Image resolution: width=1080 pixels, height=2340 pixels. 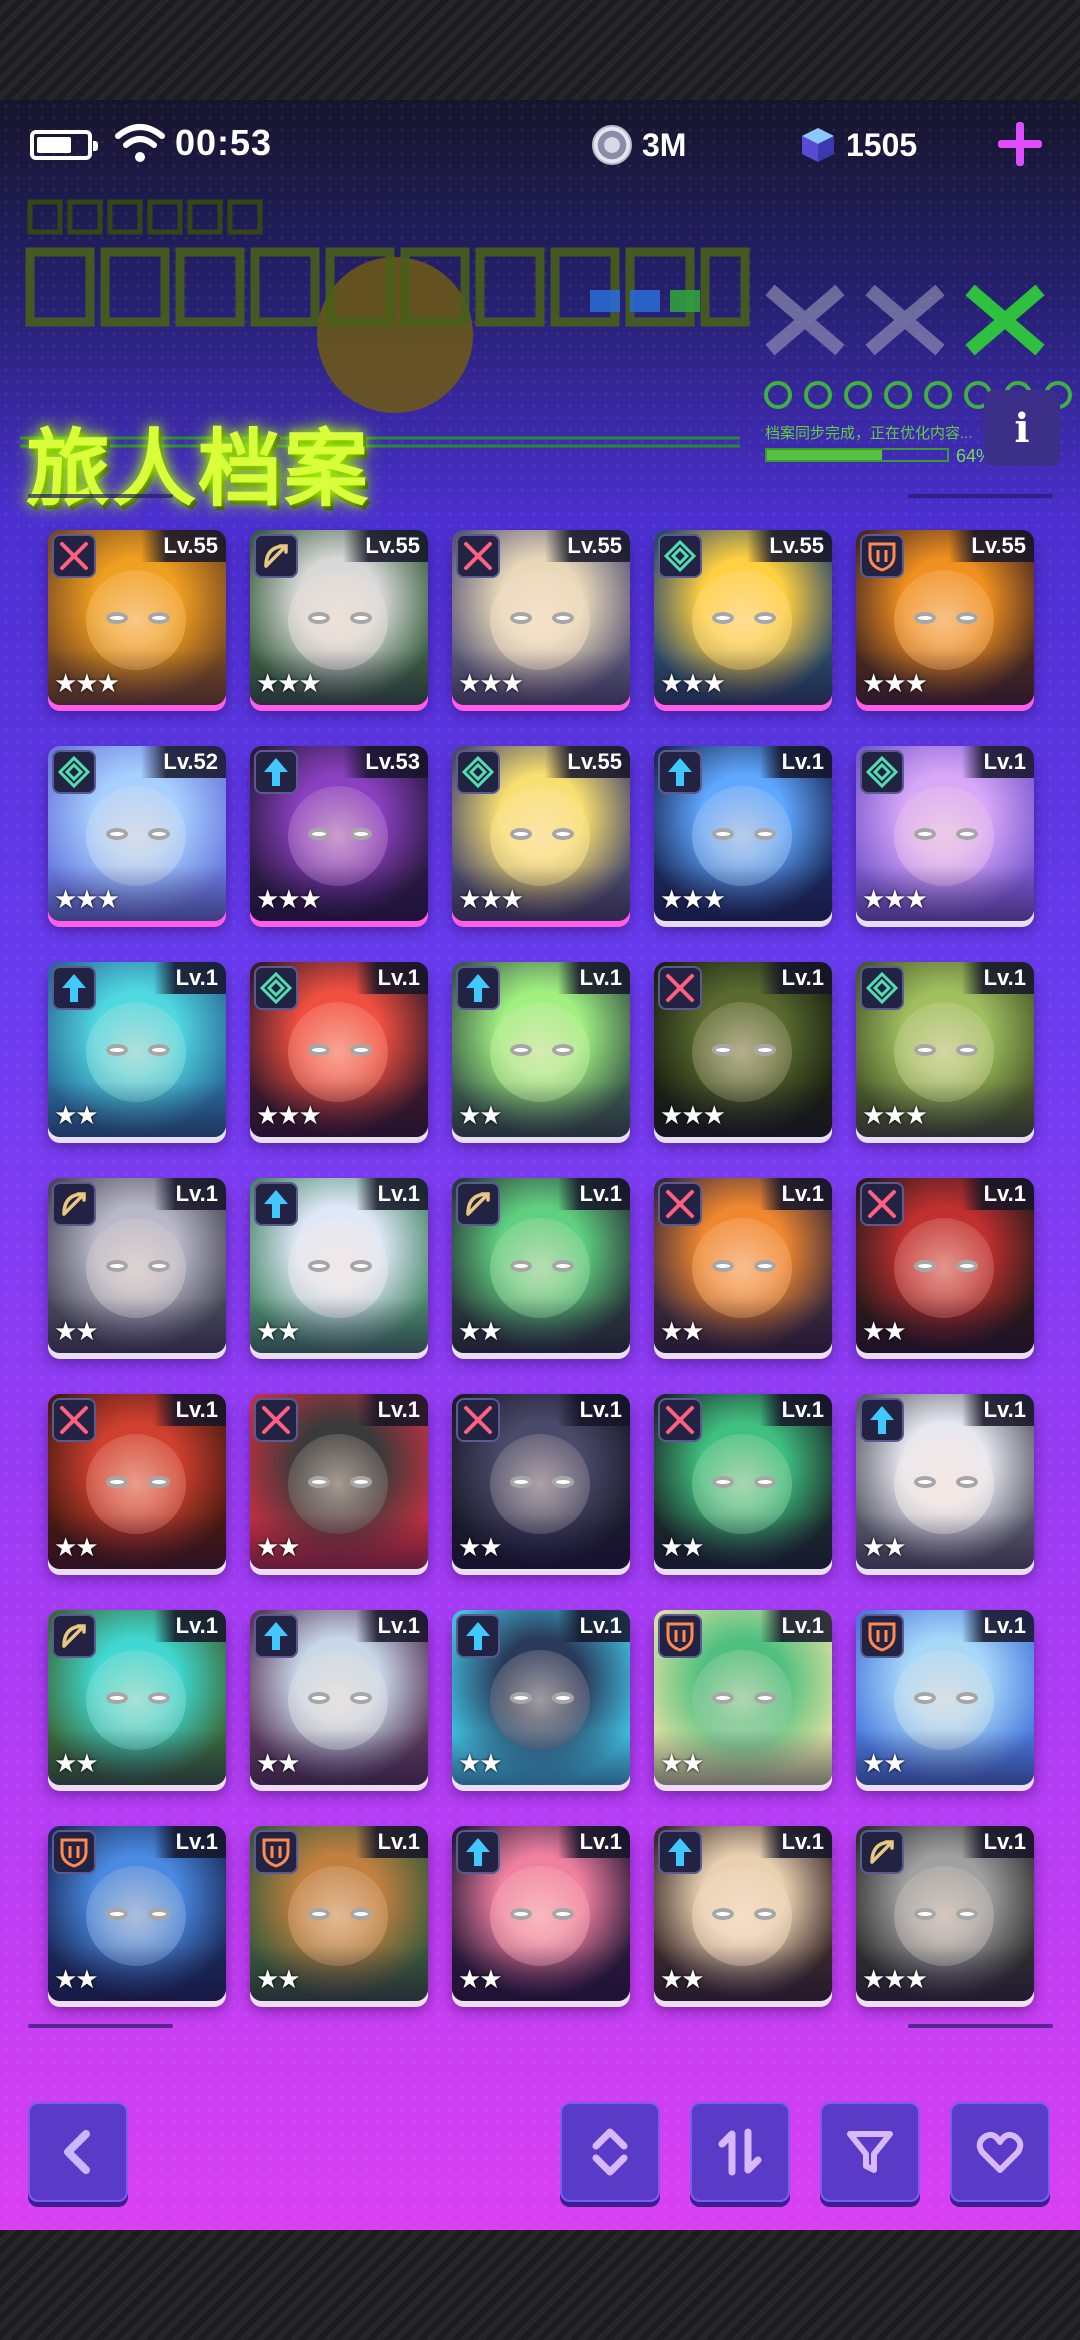 I want to click on back-button, so click(x=78, y=2152).